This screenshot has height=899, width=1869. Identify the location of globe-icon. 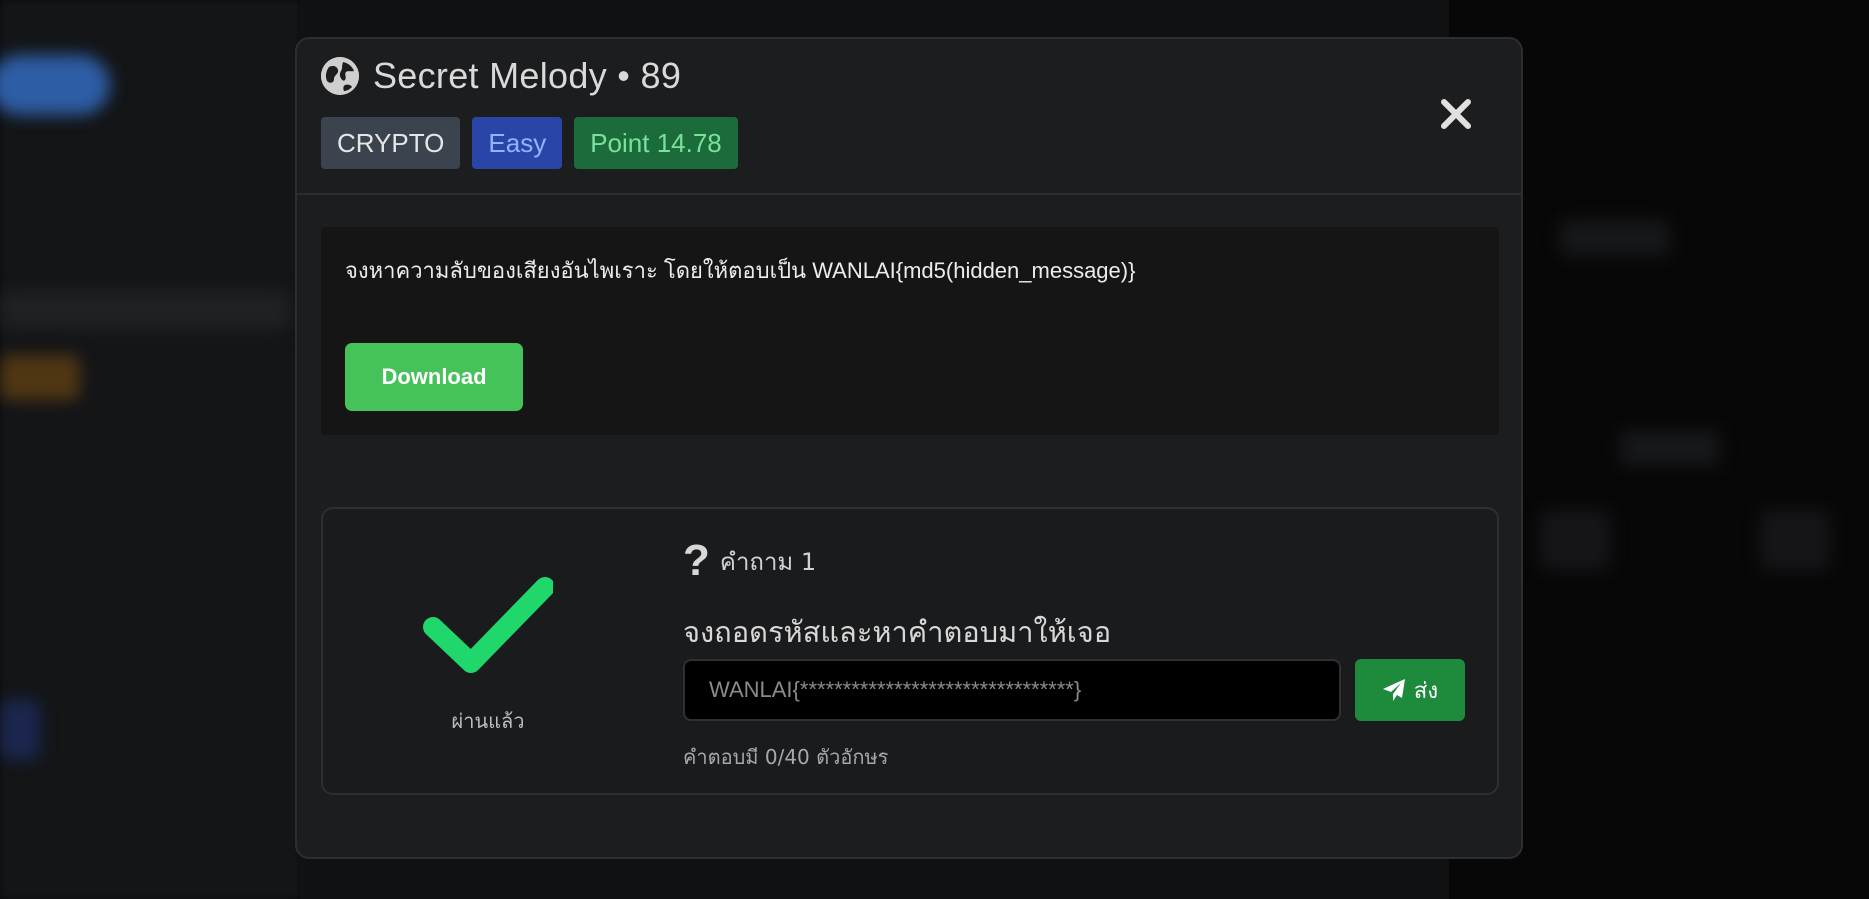
(340, 76).